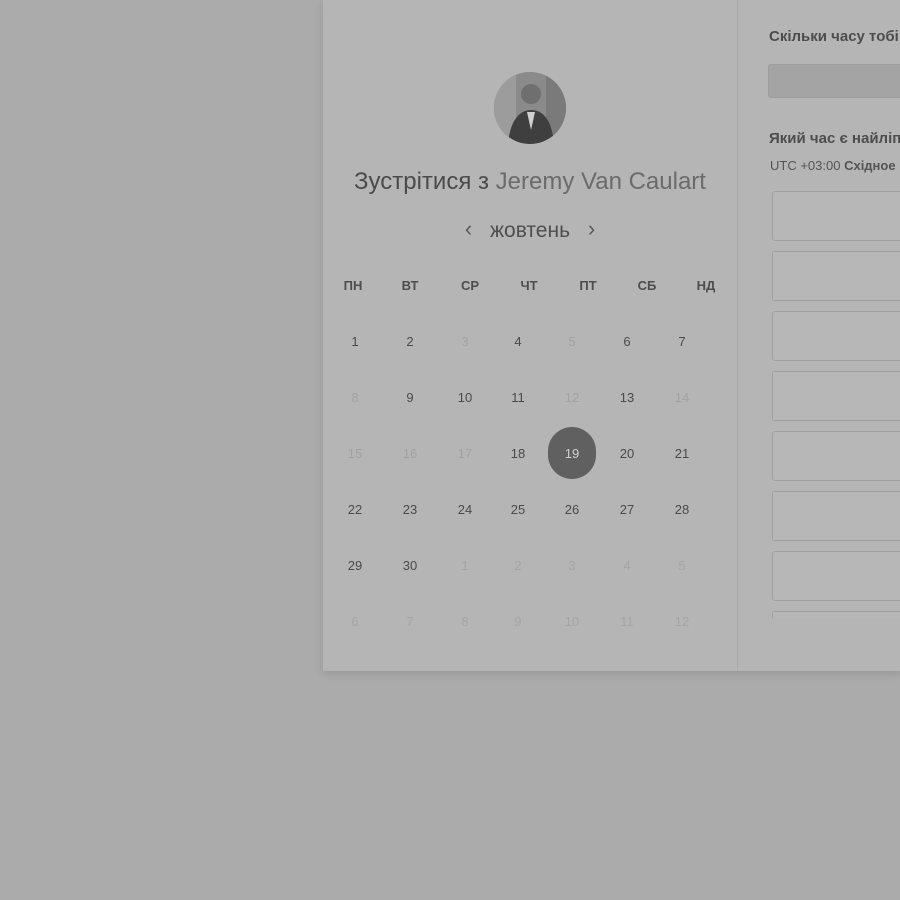 This screenshot has height=900, width=900. Describe the element at coordinates (529, 285) in the screenshot. I see `weekday-label: ЧТ` at that location.